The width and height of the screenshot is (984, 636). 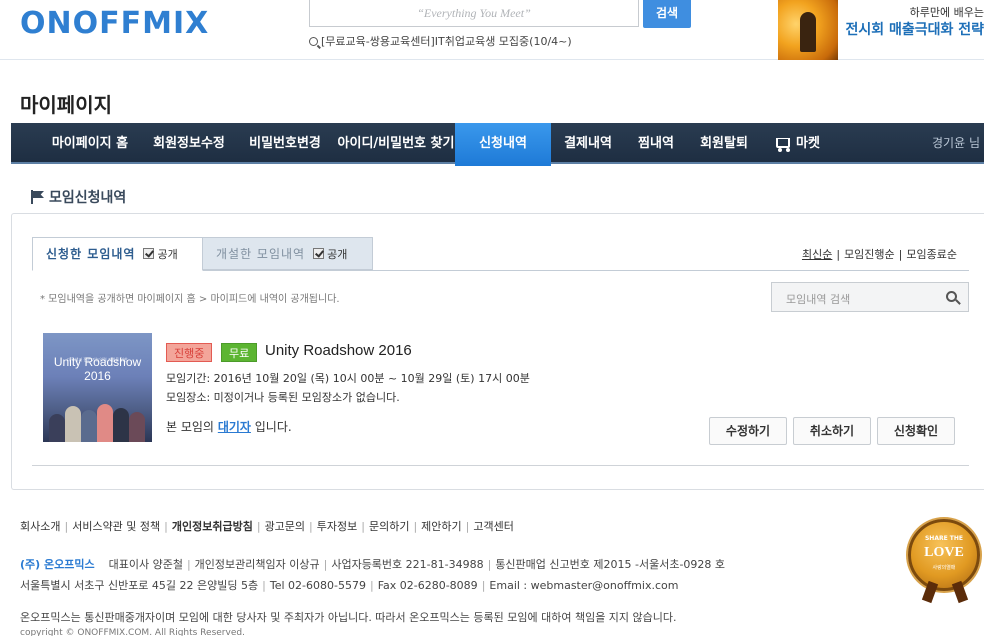 What do you see at coordinates (783, 145) in the screenshot?
I see `cart-icon` at bounding box center [783, 145].